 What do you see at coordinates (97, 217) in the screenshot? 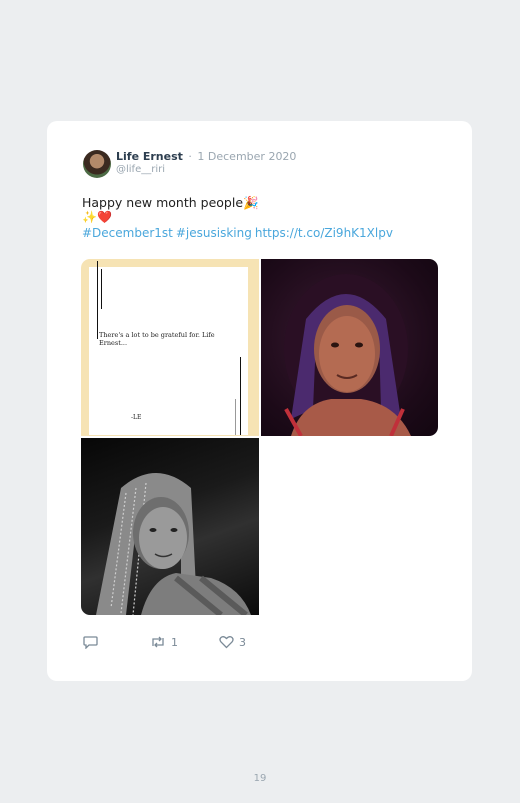
I see `sparkle-heart-emoji: ✨❤️` at bounding box center [97, 217].